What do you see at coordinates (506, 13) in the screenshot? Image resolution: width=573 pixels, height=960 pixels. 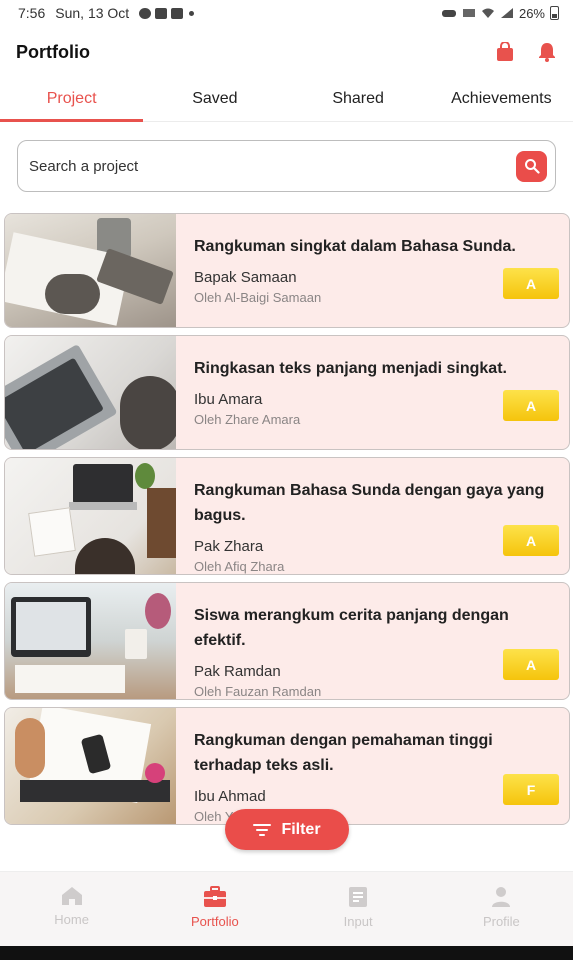 I see `signal-icon` at bounding box center [506, 13].